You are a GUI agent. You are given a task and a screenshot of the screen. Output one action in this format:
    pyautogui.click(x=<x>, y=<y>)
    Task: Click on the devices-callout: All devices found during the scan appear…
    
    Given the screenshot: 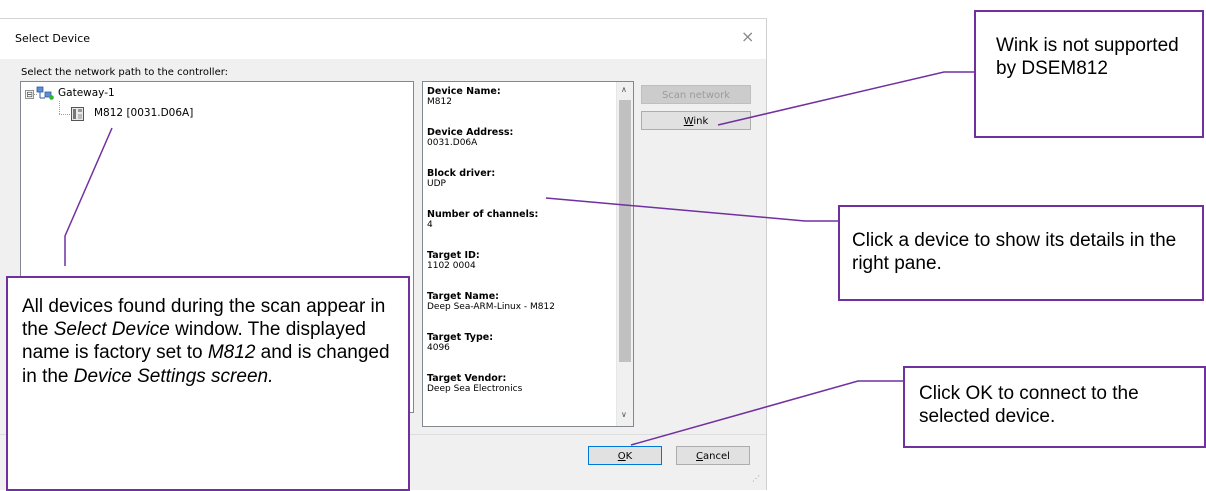 What is the action you would take?
    pyautogui.click(x=208, y=383)
    